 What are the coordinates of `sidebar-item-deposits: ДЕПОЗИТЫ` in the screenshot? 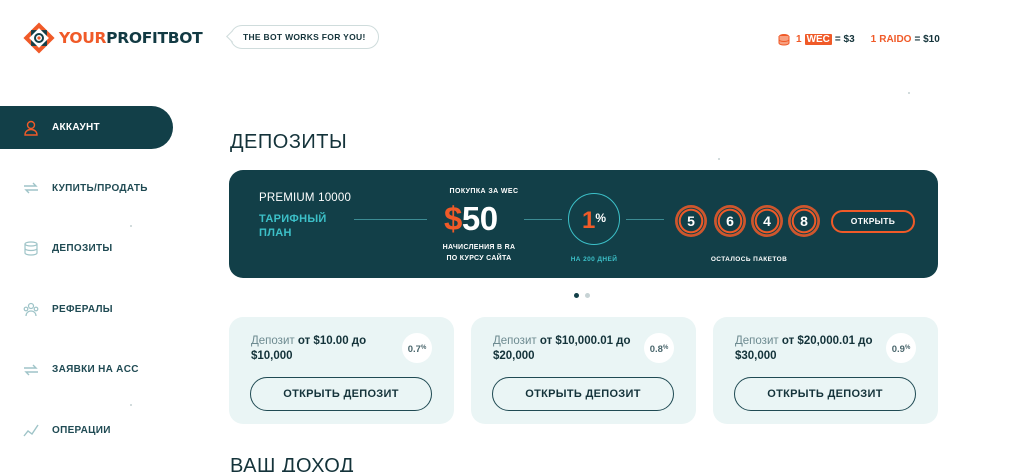 It's located at (87, 248).